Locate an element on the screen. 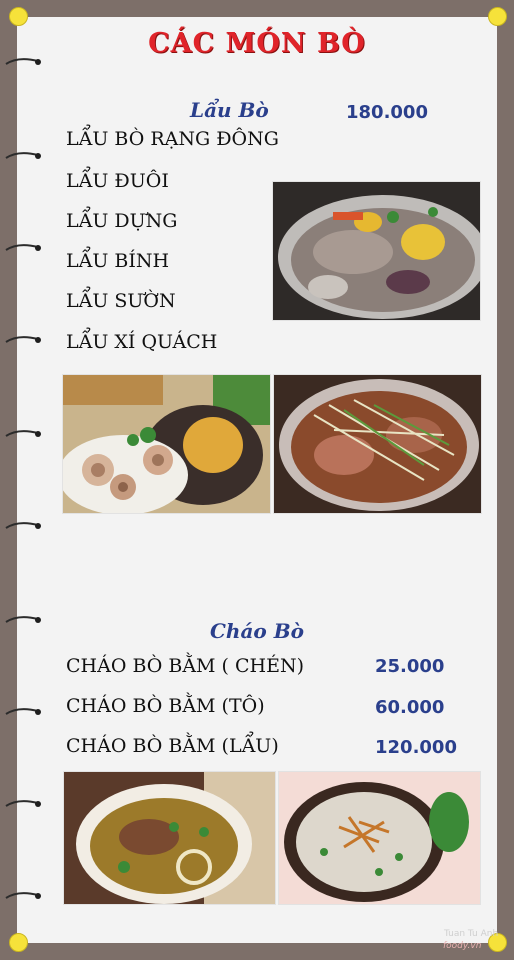 This screenshot has height=960, width=514. chao-item-3-name: CHÁO BÒ BẰM (LẨU) is located at coordinates (172, 746).